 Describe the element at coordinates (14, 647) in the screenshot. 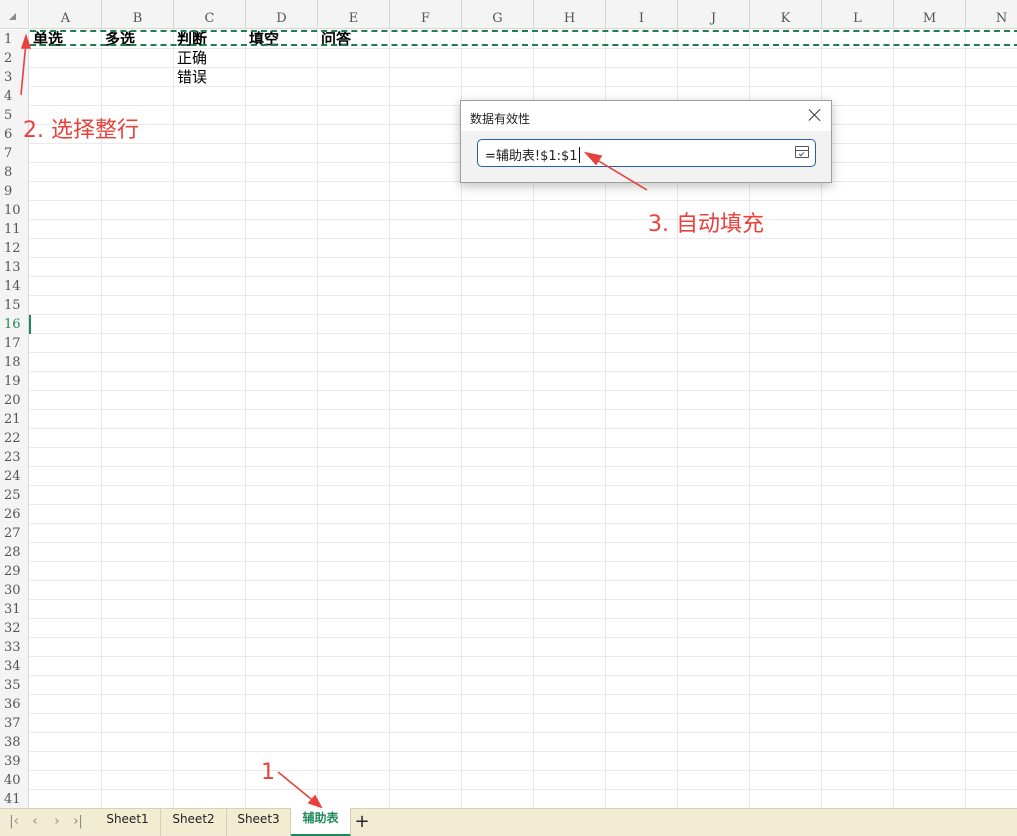

I see `row-header-33: 33` at that location.